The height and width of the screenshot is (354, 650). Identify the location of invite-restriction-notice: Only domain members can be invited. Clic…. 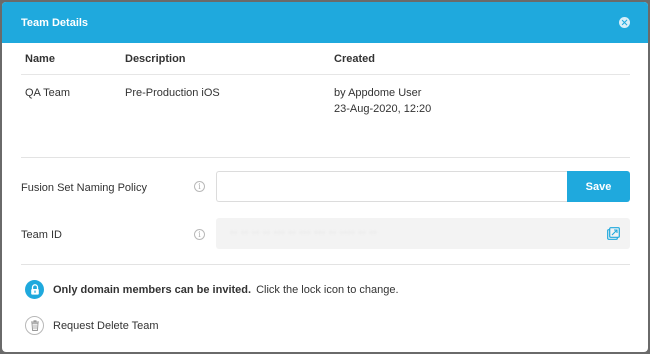
(212, 289).